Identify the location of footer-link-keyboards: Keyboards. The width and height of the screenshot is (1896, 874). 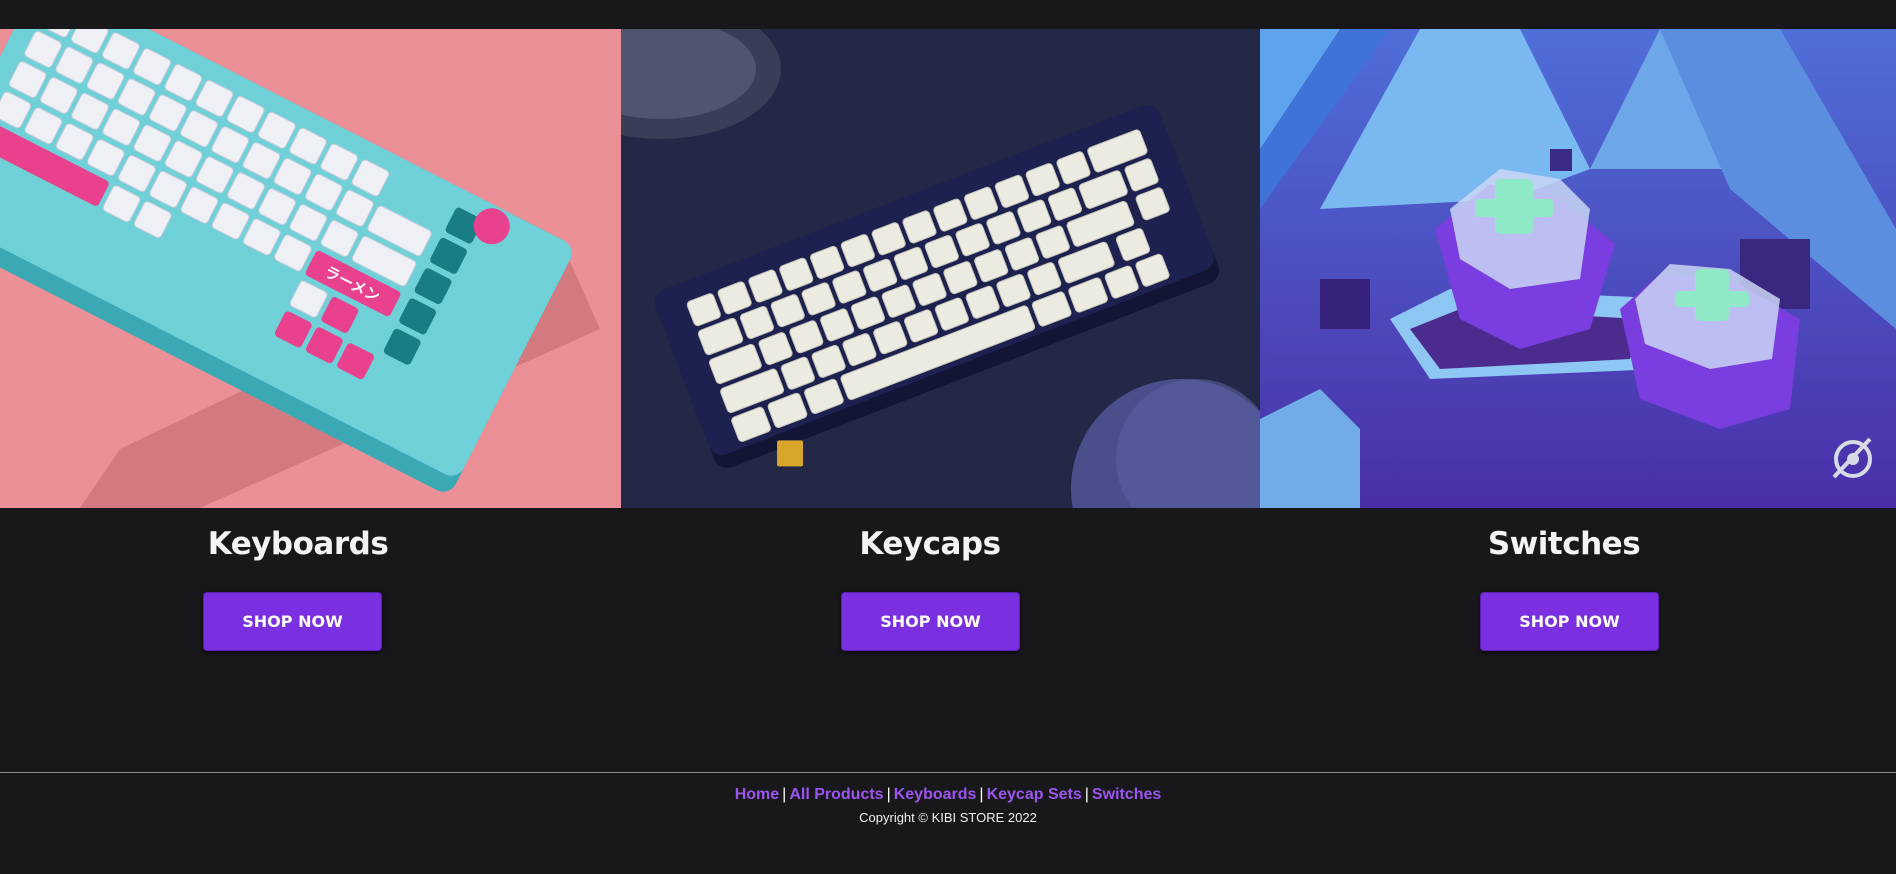
(935, 794).